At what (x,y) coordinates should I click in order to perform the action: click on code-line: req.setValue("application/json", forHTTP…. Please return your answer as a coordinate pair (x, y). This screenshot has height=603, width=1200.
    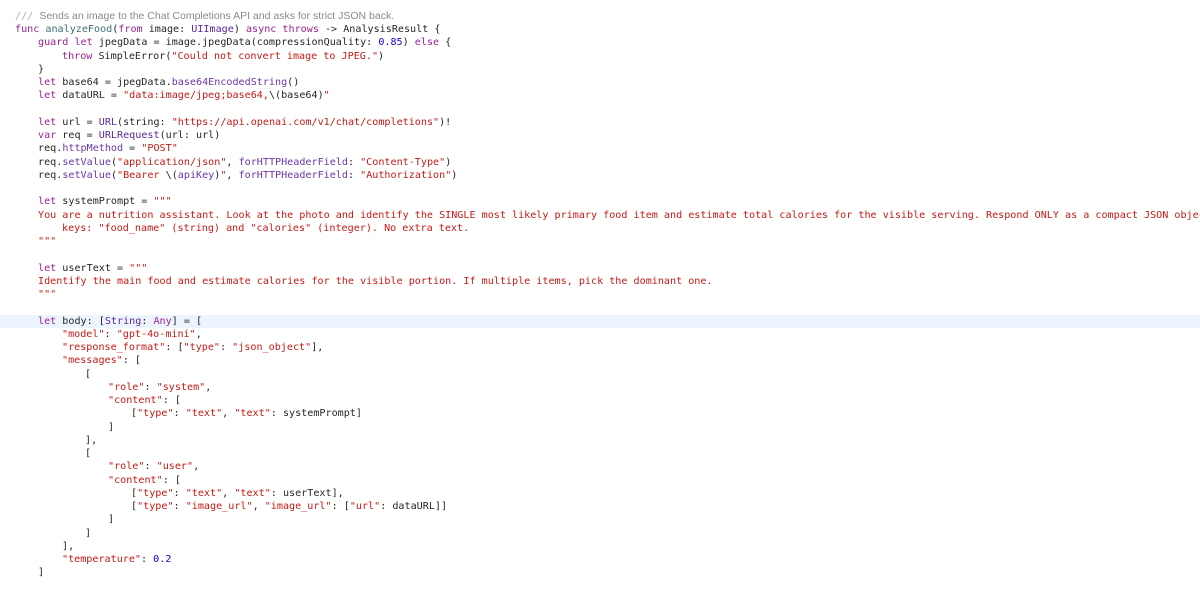
    Looking at the image, I should click on (600, 162).